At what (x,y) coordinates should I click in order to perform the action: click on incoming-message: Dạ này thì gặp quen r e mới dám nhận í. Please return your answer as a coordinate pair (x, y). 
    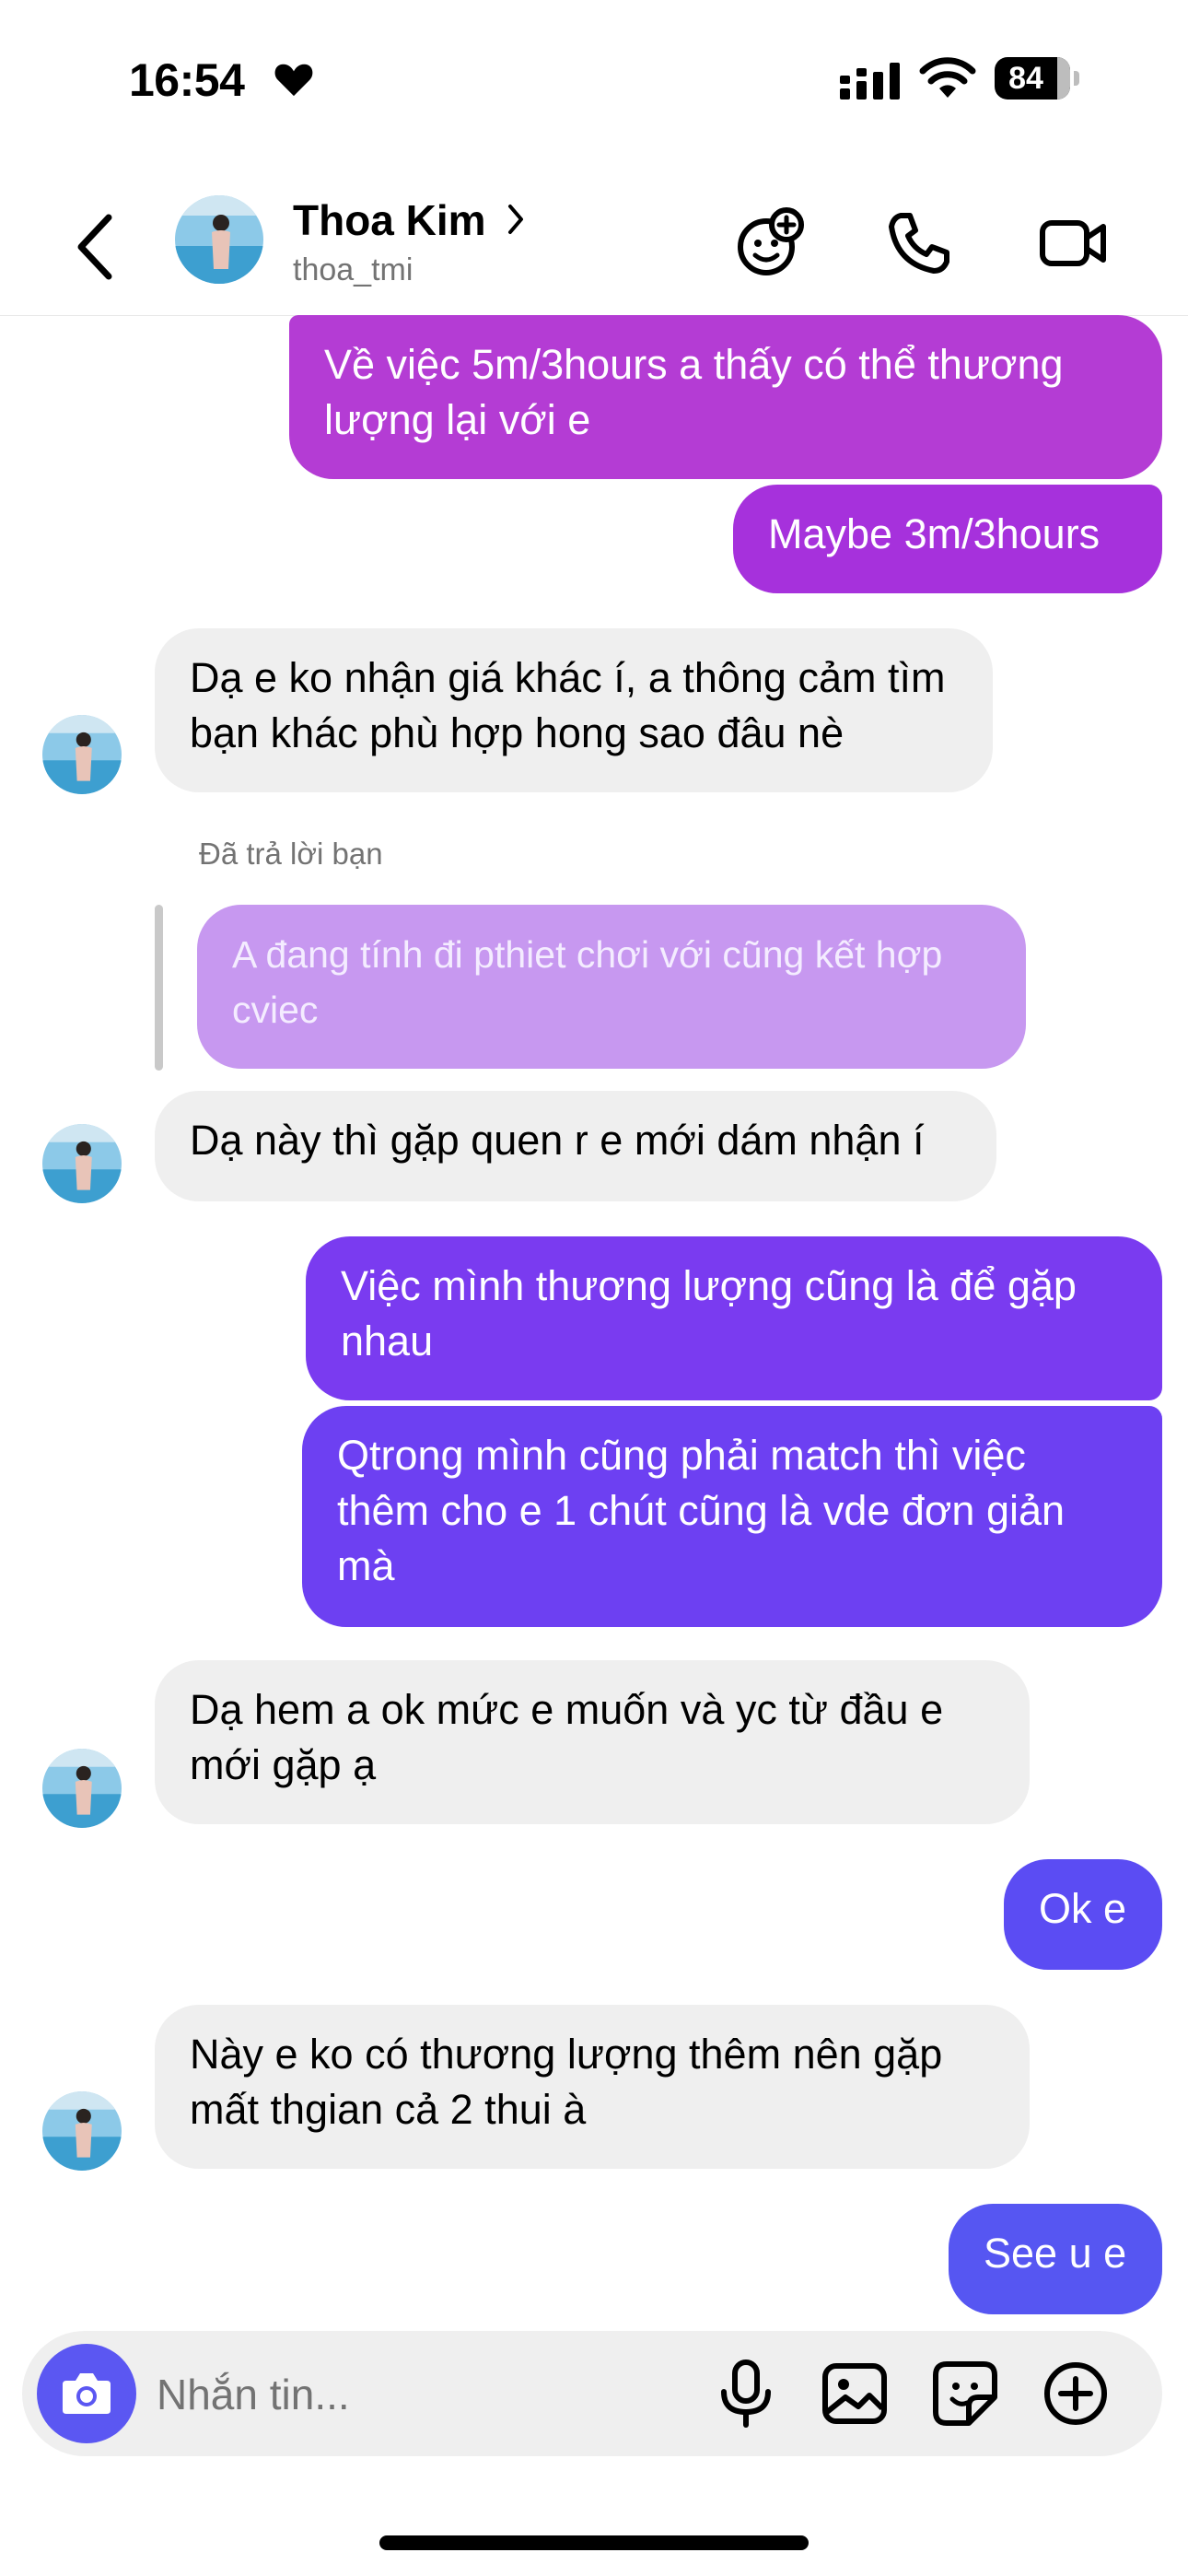
    Looking at the image, I should click on (575, 1146).